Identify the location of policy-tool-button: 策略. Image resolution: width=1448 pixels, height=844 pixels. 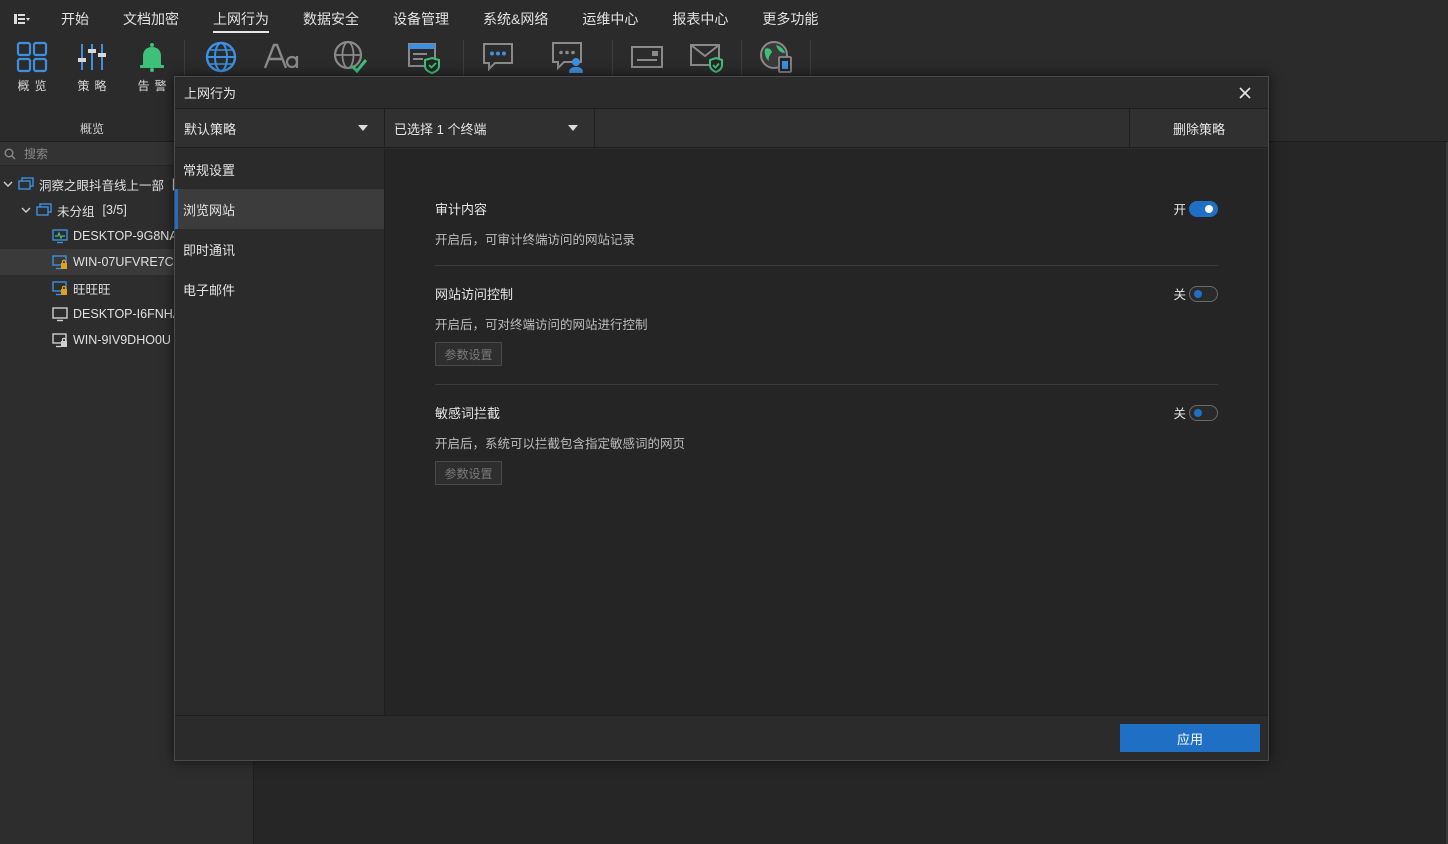
(92, 69).